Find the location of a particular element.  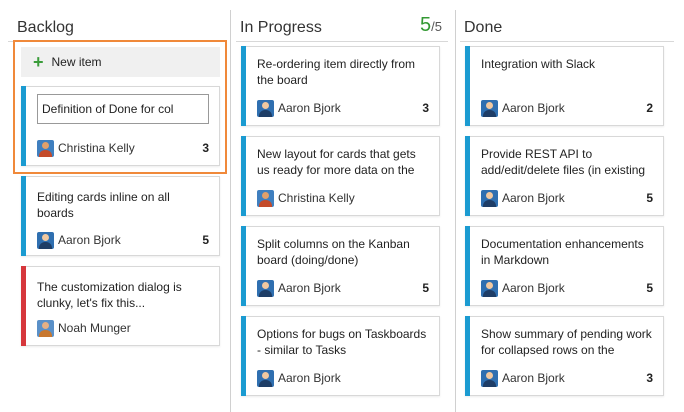

selection-highlight is located at coordinates (120, 107).